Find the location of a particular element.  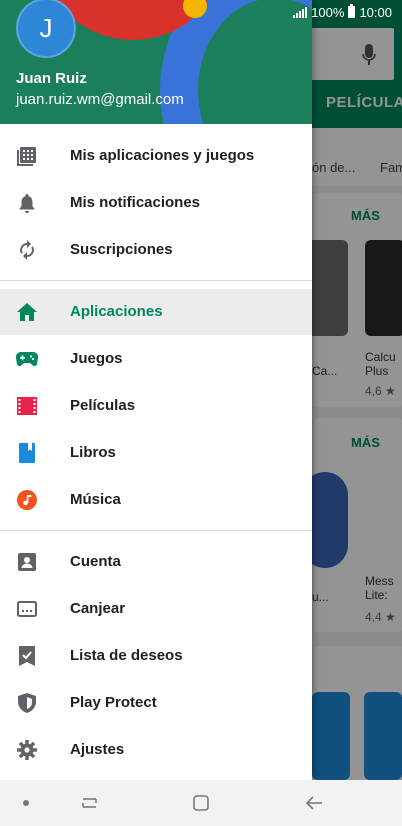

film-icon is located at coordinates (27, 406).